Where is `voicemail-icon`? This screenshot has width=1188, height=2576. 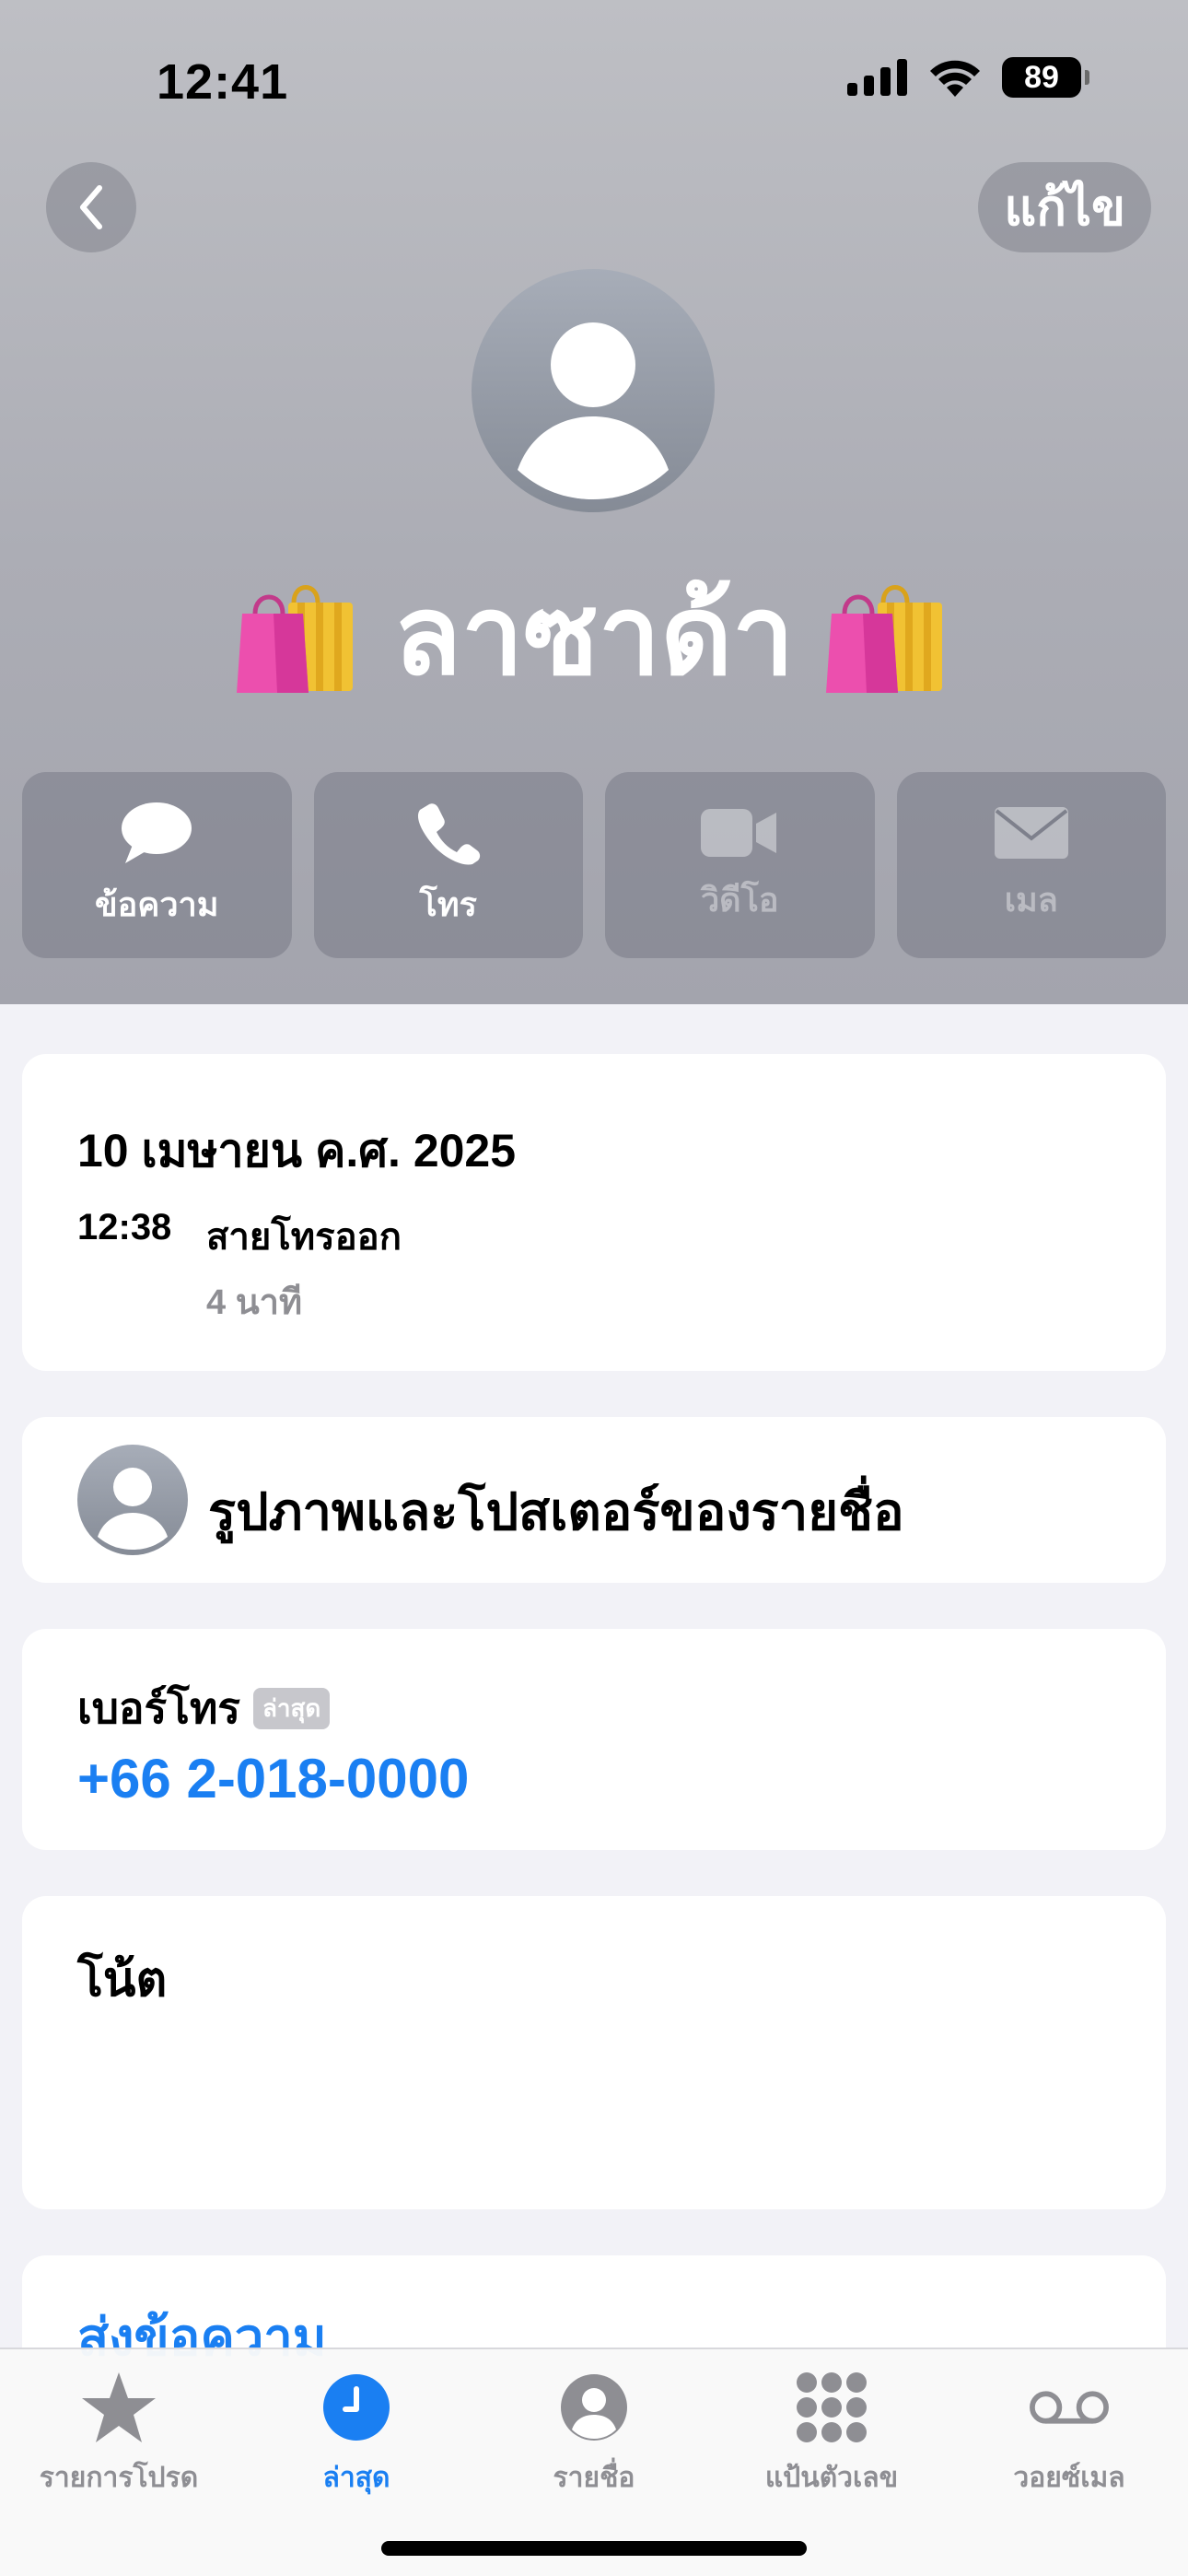
voicemail-icon is located at coordinates (1069, 2407).